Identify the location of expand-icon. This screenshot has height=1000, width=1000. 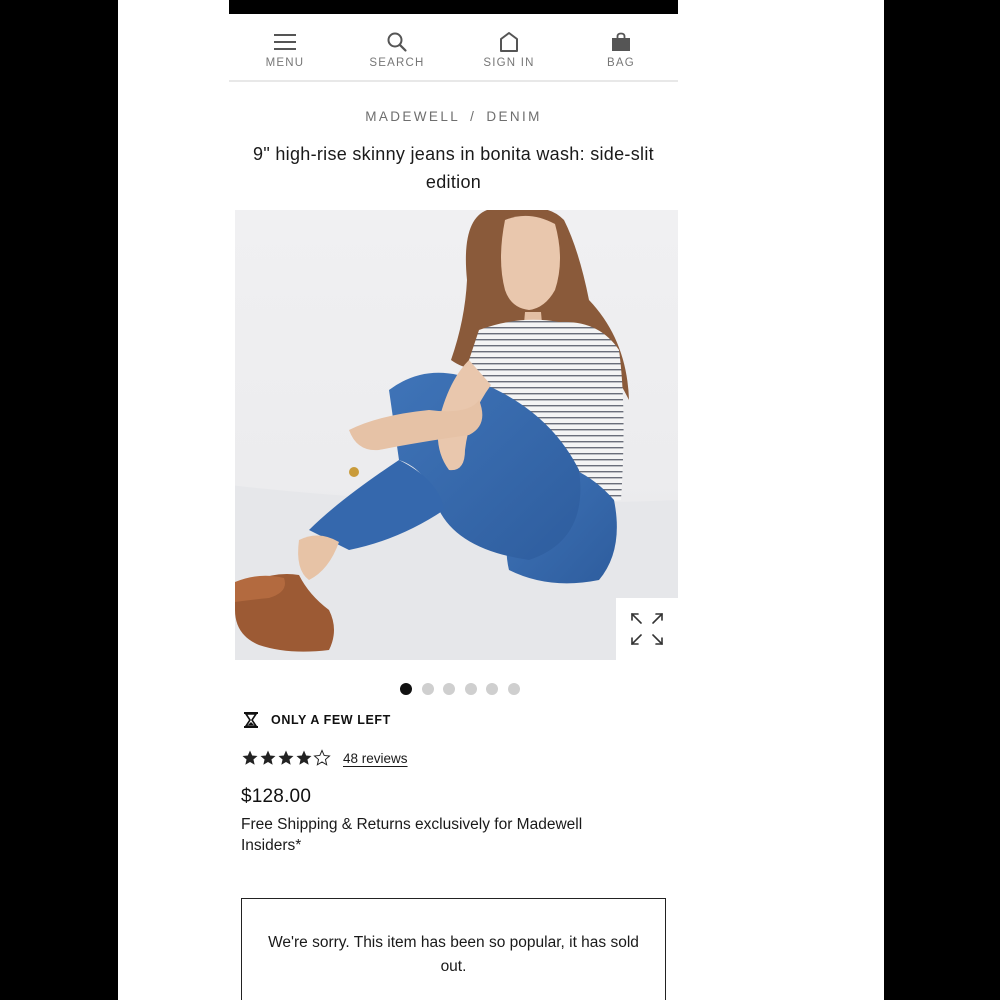
(647, 629).